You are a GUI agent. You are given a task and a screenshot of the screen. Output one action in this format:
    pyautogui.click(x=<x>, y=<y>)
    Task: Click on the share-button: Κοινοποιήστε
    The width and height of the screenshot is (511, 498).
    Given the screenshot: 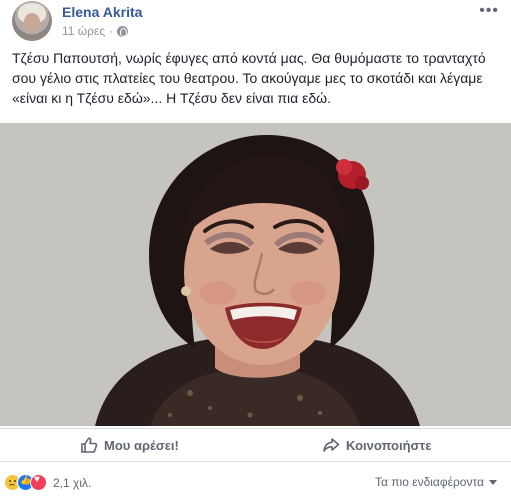 What is the action you would take?
    pyautogui.click(x=376, y=445)
    